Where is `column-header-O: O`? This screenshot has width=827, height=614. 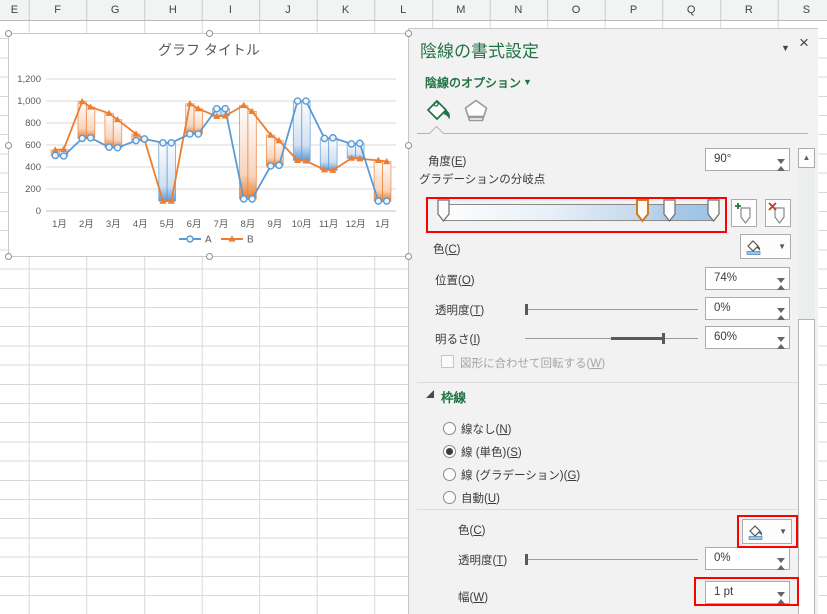 column-header-O: O is located at coordinates (576, 10).